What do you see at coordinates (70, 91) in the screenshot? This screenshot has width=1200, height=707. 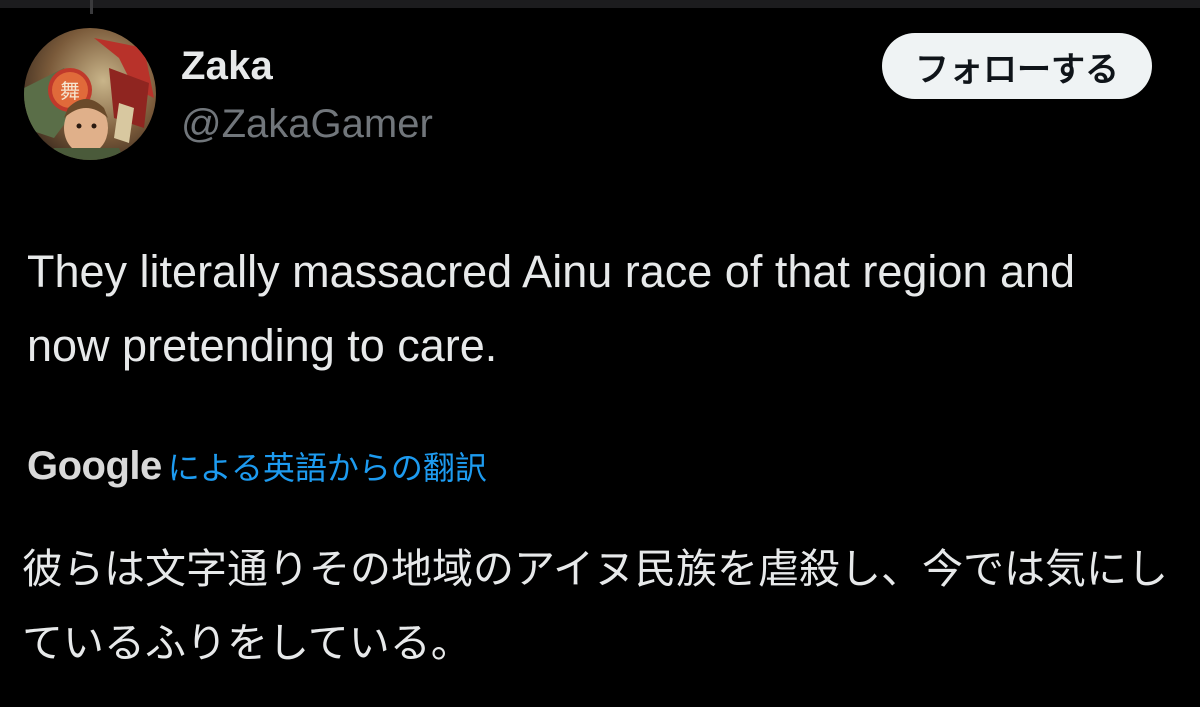 I see `svg-text: 舞` at bounding box center [70, 91].